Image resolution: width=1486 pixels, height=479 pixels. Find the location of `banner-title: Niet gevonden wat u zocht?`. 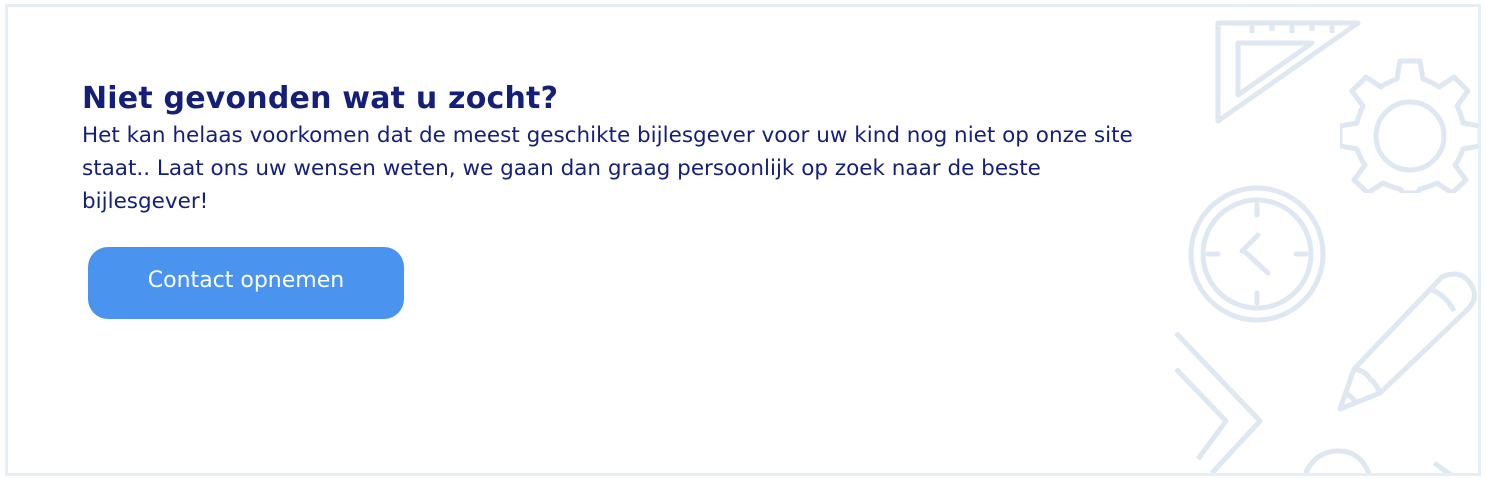

banner-title: Niet gevonden wat u zocht? is located at coordinates (320, 98).